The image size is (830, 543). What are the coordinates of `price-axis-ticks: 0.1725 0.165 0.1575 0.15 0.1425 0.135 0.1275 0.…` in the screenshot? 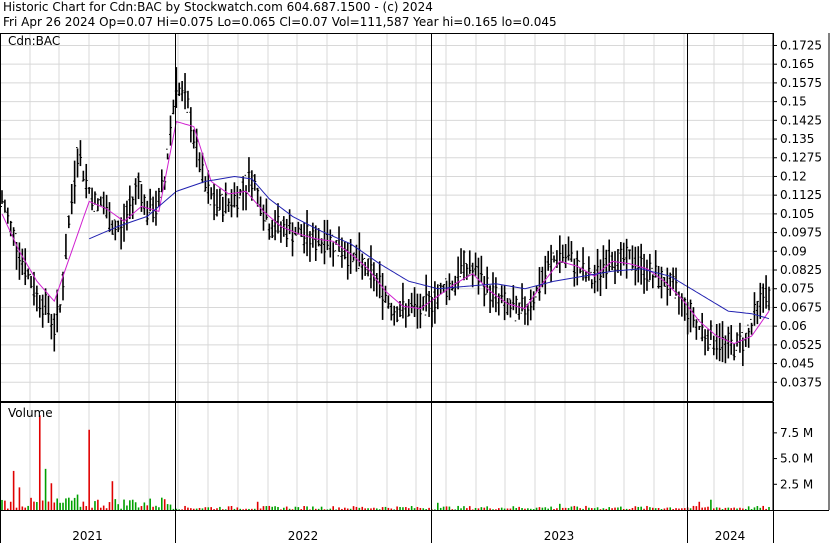 It's located at (797, 213).